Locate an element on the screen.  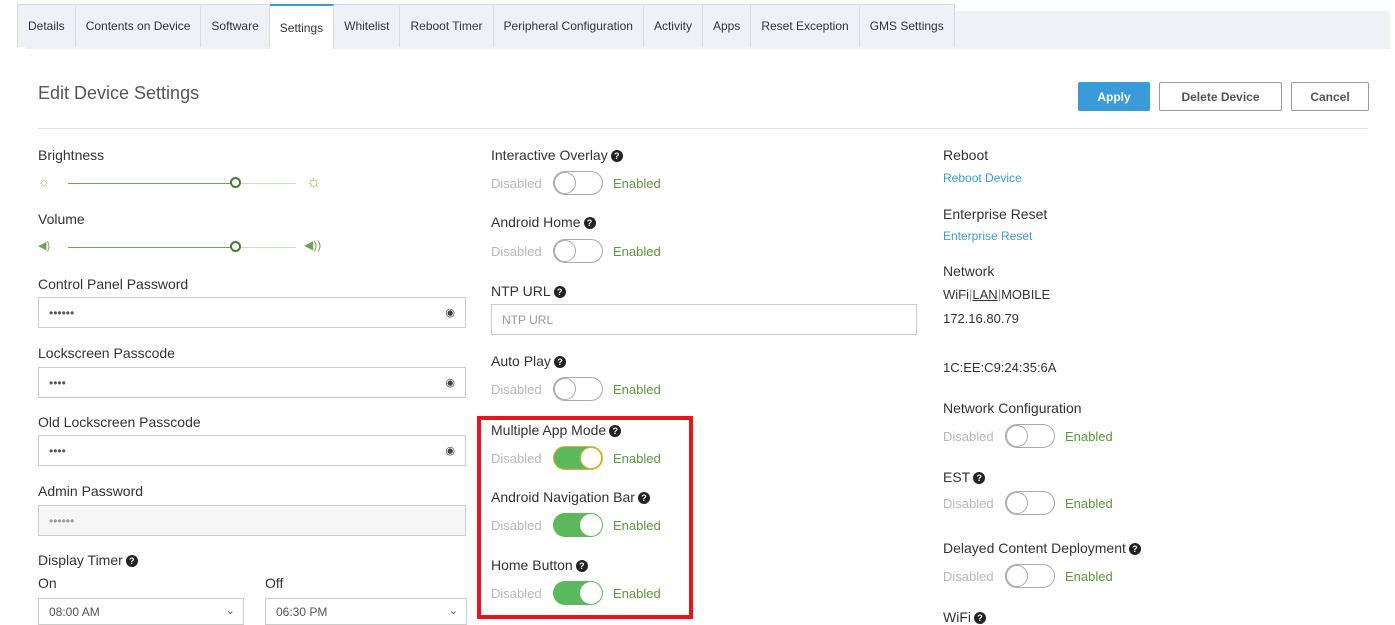
android-home-toggle-row: Disabled Enabled is located at coordinates (576, 251).